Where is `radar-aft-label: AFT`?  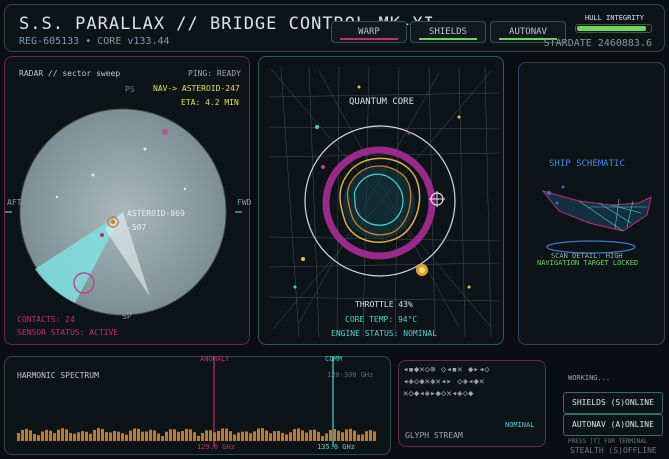
radar-aft-label: AFT is located at coordinates (14, 202).